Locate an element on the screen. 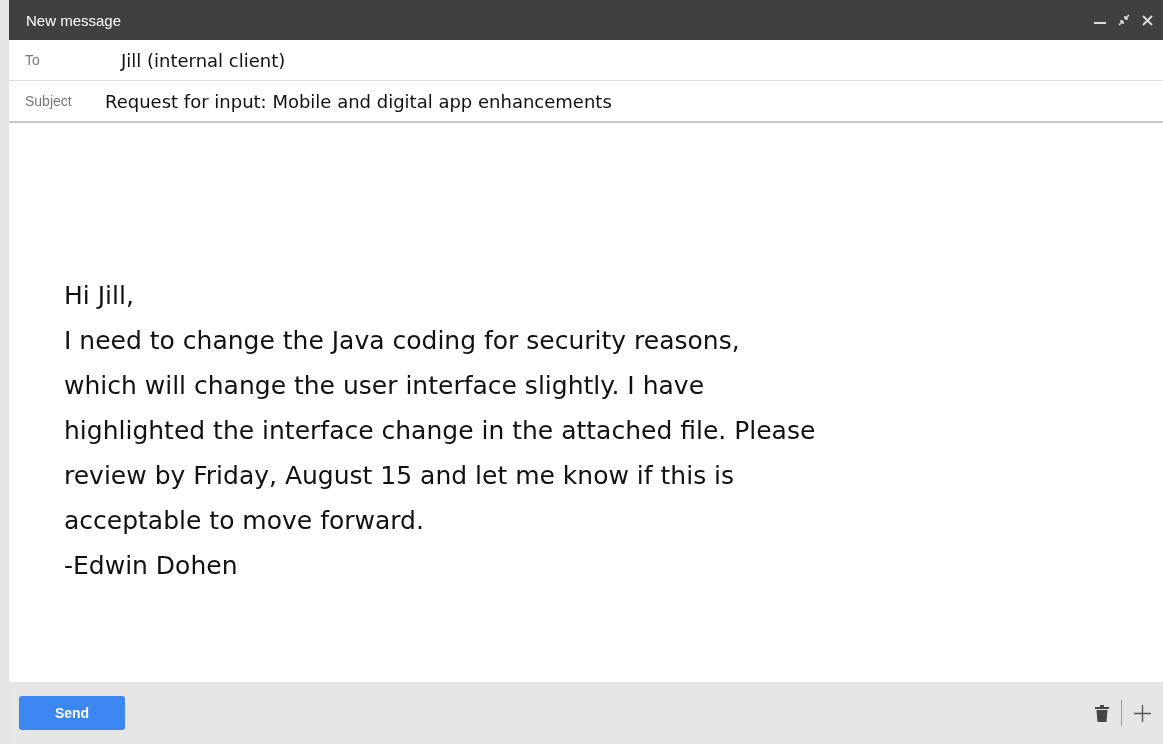 The image size is (1163, 744). recipient-field: To Jill (internal client) is located at coordinates (586, 60).